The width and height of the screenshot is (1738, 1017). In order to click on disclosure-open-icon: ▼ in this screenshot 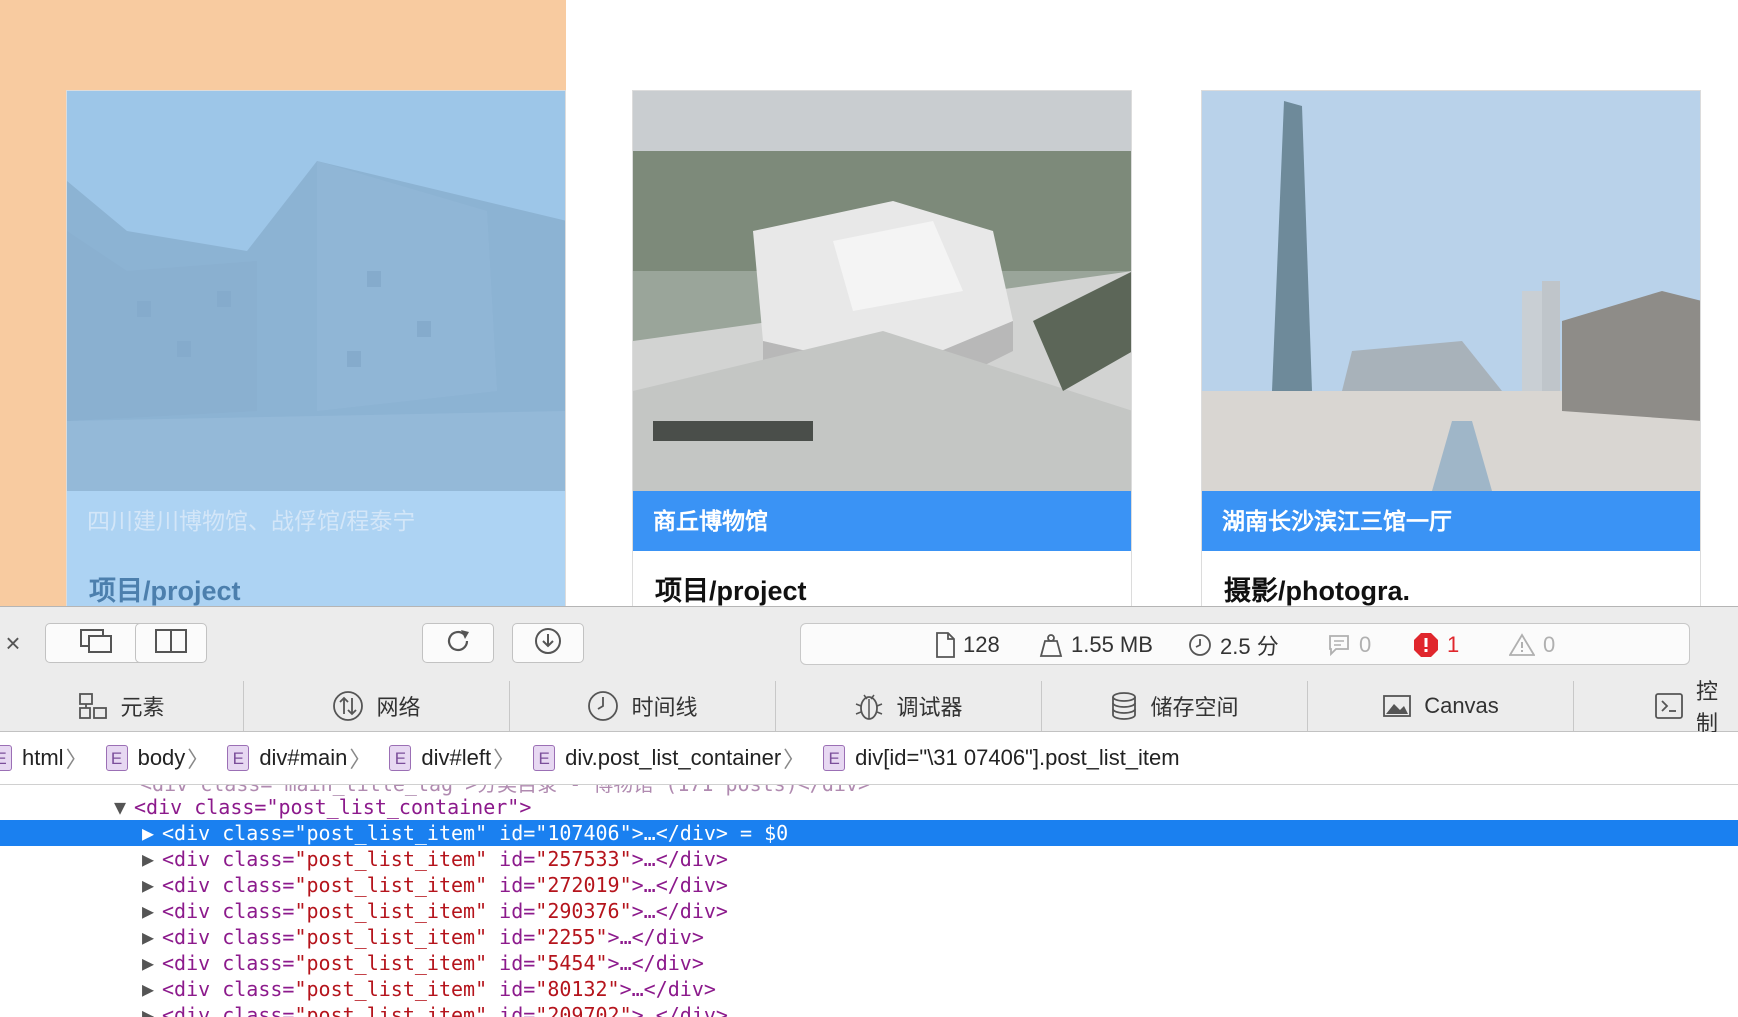, I will do `click(124, 807)`.